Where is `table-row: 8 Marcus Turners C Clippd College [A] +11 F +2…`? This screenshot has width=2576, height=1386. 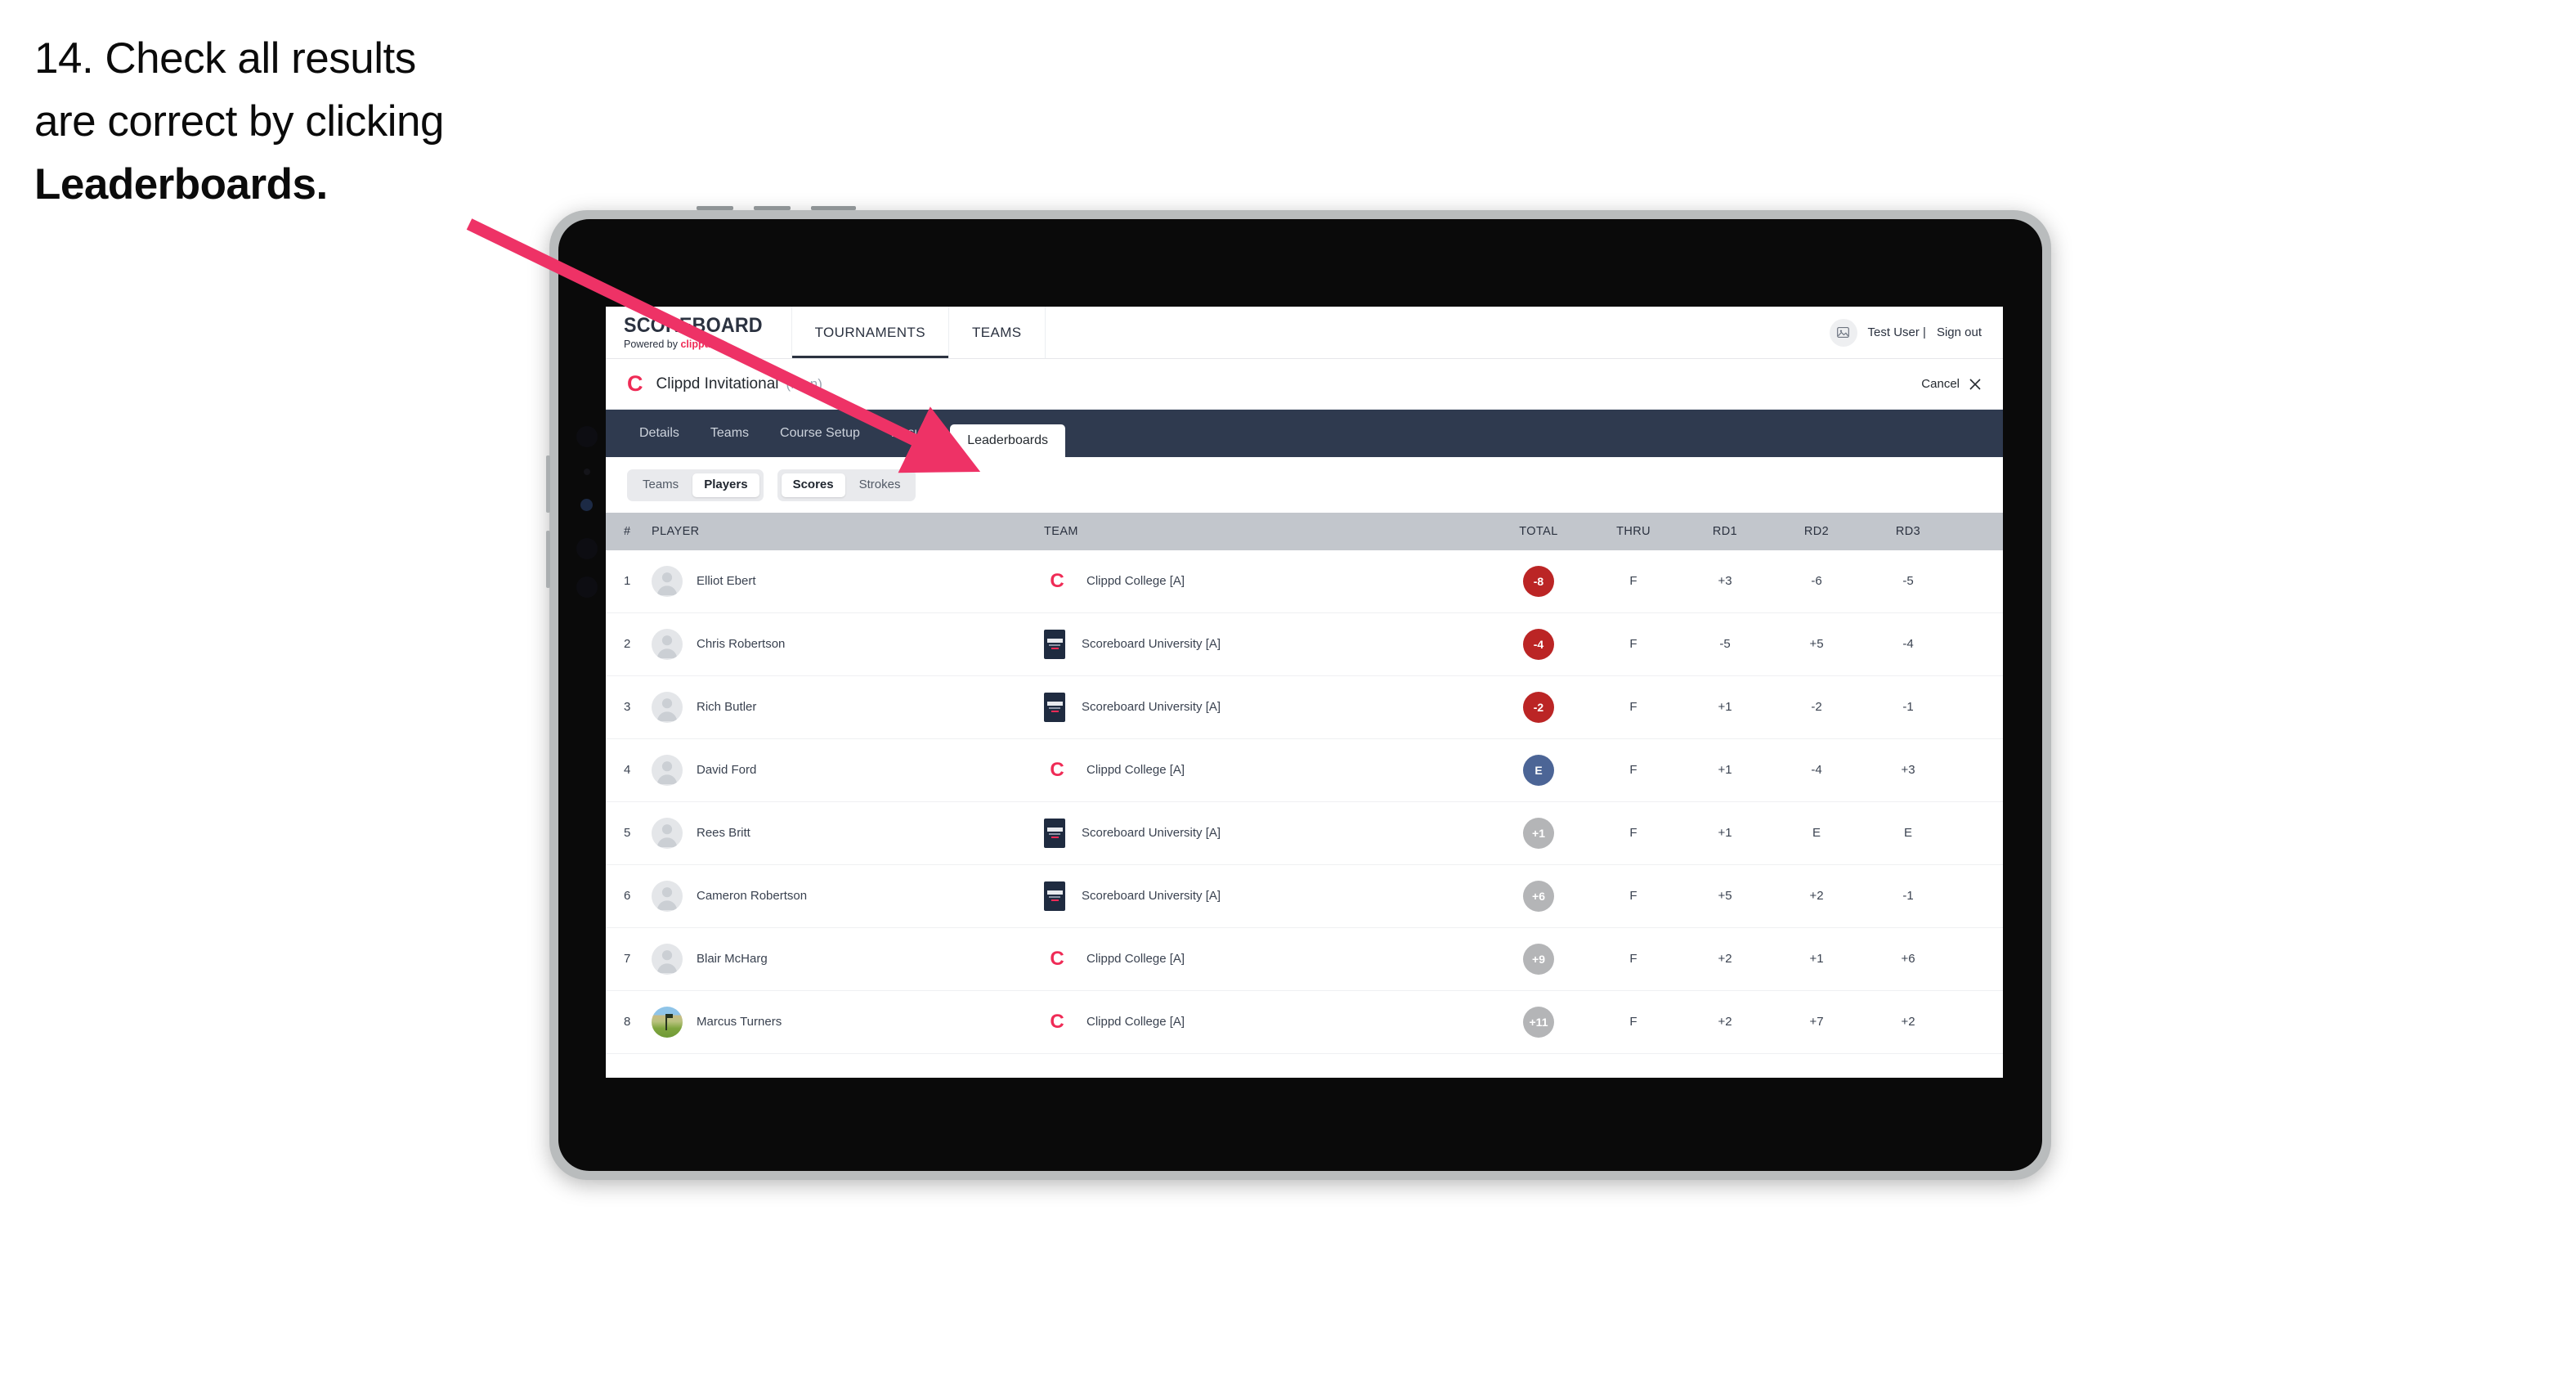
table-row: 8 Marcus Turners C Clippd College [A] +11 F +2… is located at coordinates (1304, 1022).